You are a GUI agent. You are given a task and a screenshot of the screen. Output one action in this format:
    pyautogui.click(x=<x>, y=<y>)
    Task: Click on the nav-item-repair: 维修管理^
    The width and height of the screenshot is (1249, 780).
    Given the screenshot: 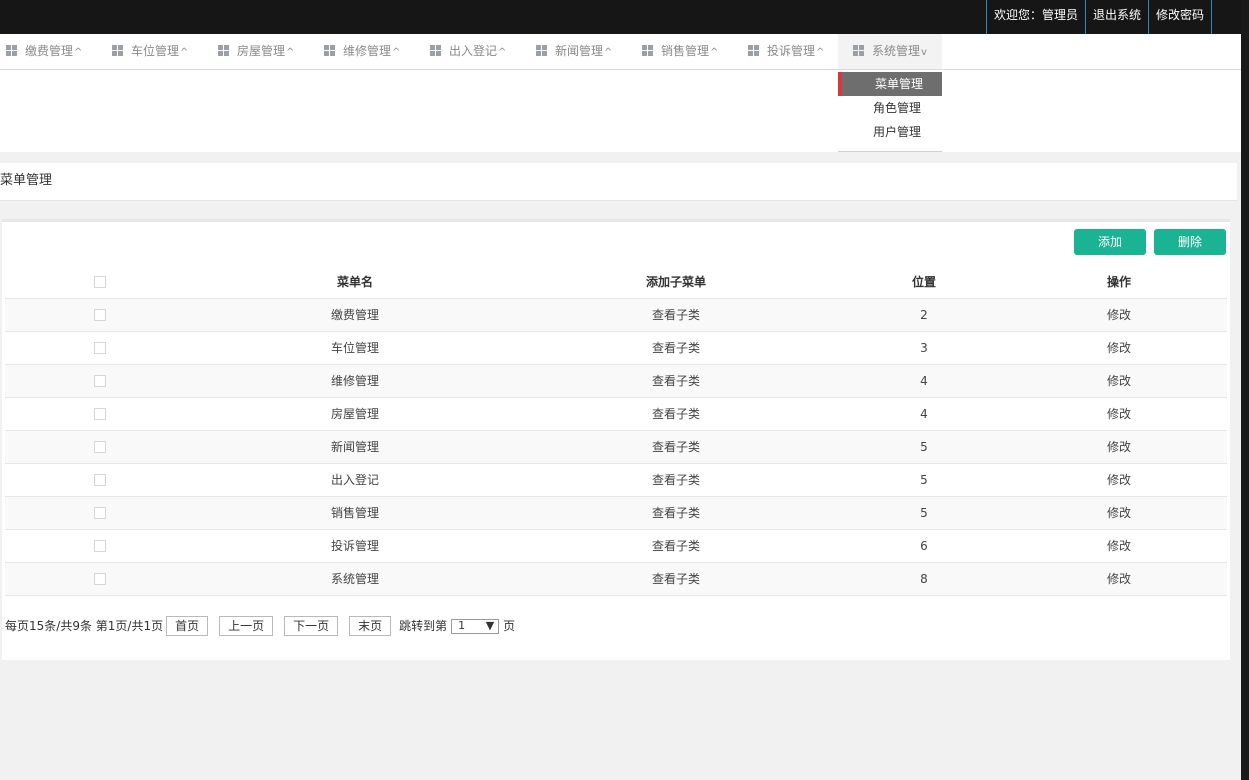 What is the action you would take?
    pyautogui.click(x=362, y=51)
    